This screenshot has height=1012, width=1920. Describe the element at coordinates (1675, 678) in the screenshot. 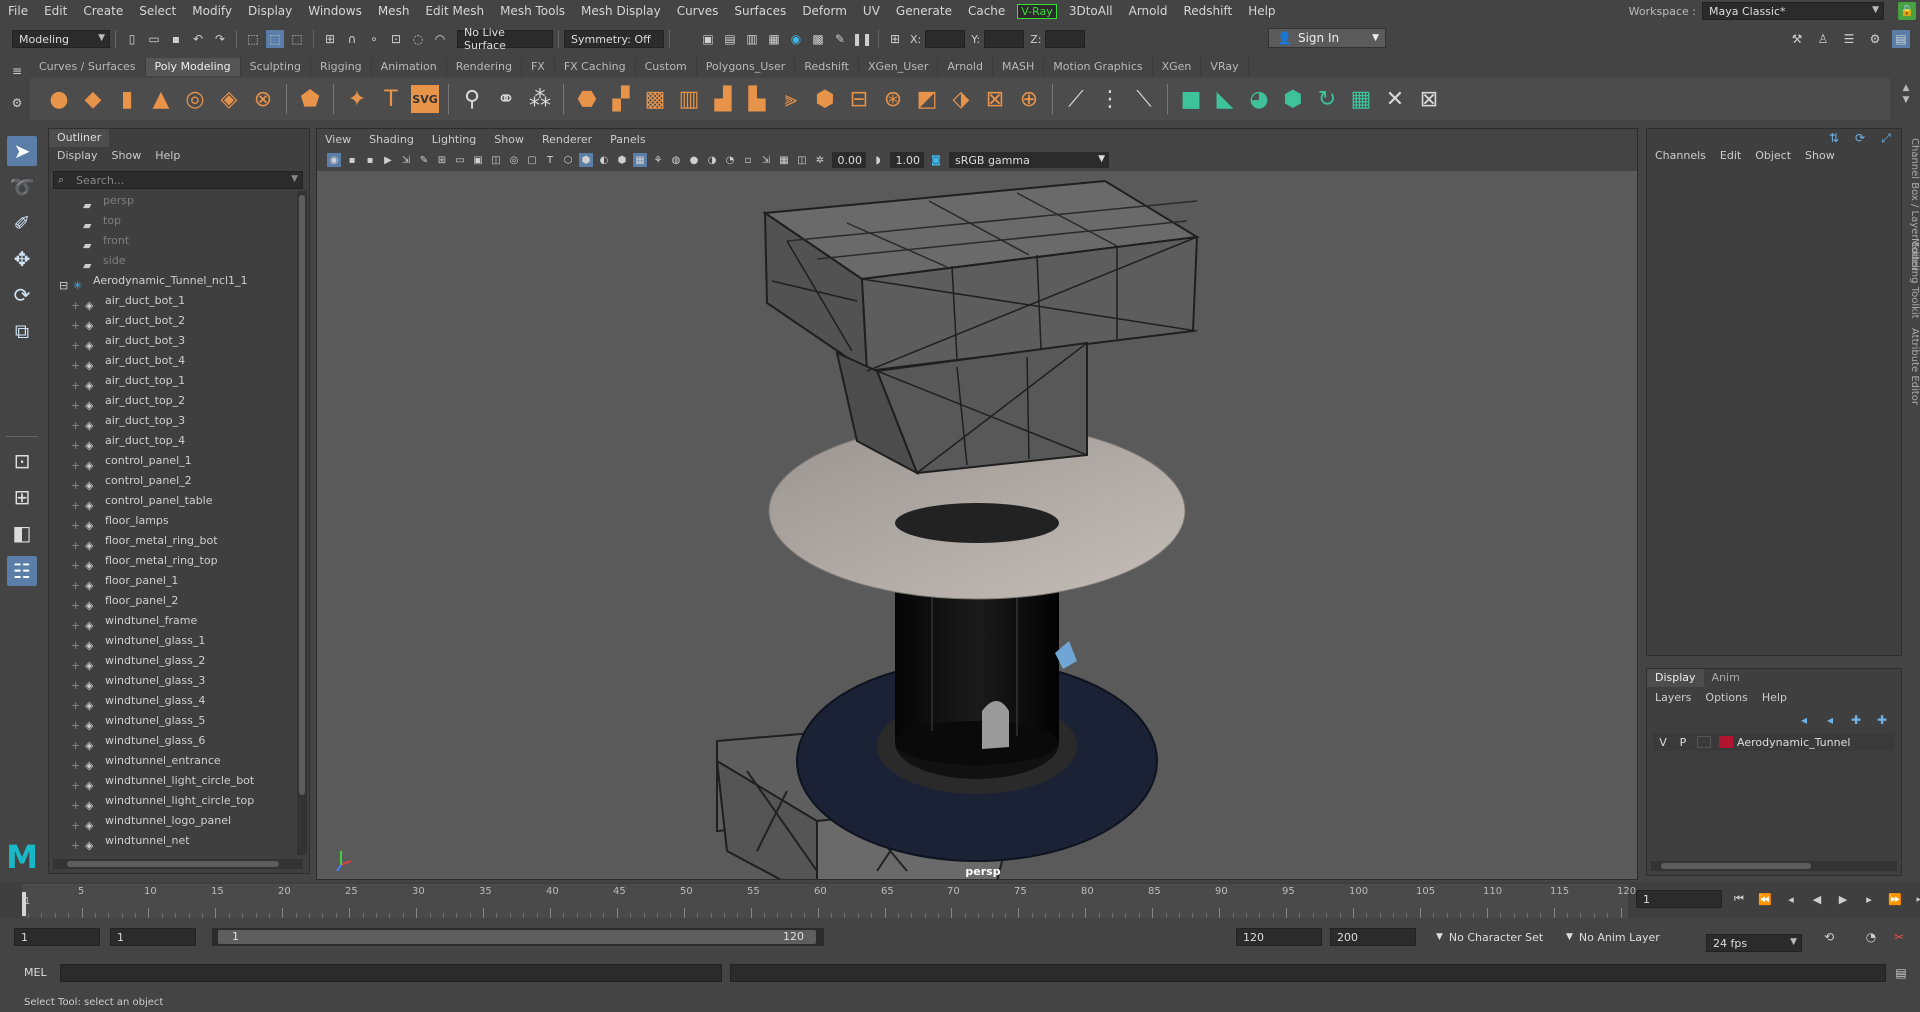

I see `layer-tab-display: Display` at that location.